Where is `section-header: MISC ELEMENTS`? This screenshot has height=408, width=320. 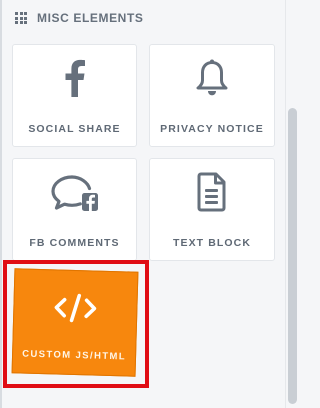 section-header: MISC ELEMENTS is located at coordinates (143, 18).